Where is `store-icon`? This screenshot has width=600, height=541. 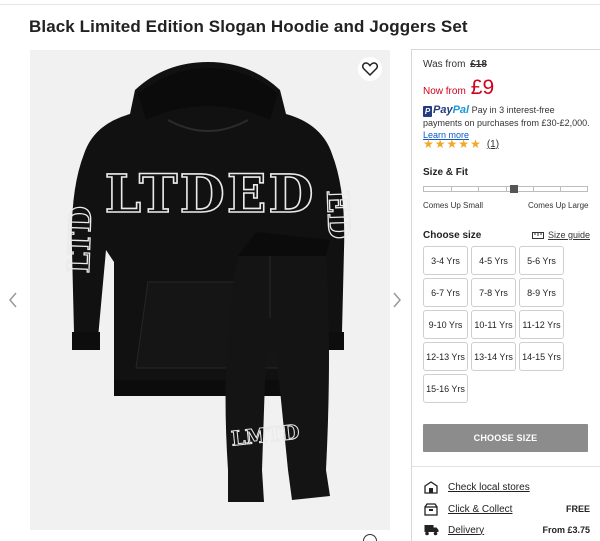
store-icon is located at coordinates (431, 487).